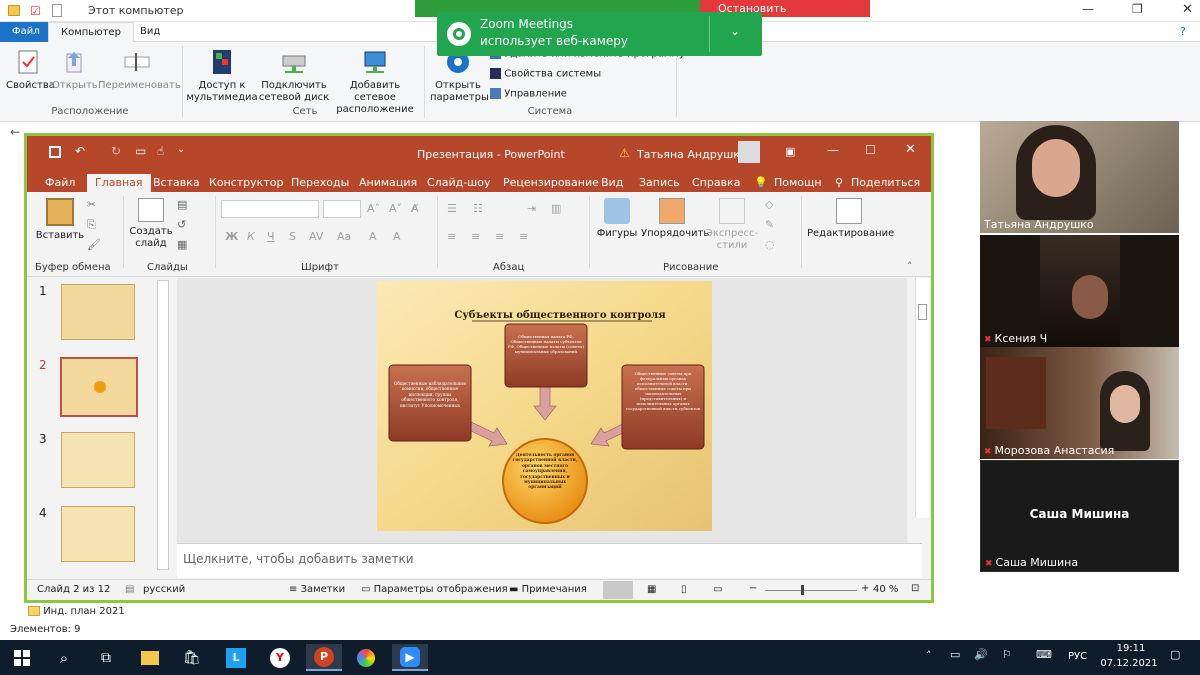 The width and height of the screenshot is (1200, 675). I want to click on paint-icon, so click(366, 657).